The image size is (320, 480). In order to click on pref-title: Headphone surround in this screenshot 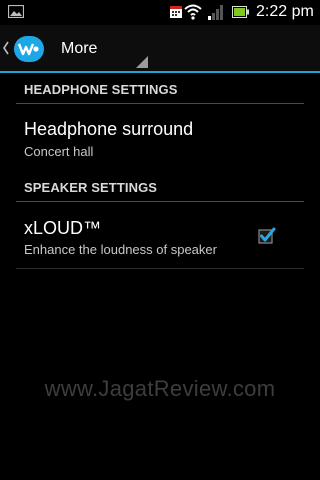, I will do `click(109, 129)`.